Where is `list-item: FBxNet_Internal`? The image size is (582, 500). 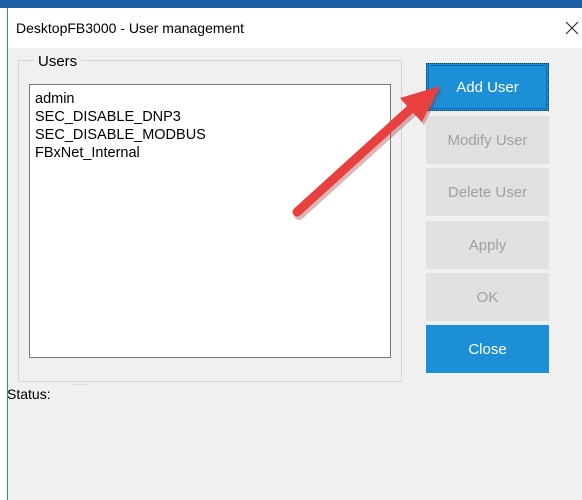 list-item: FBxNet_Internal is located at coordinates (212, 153).